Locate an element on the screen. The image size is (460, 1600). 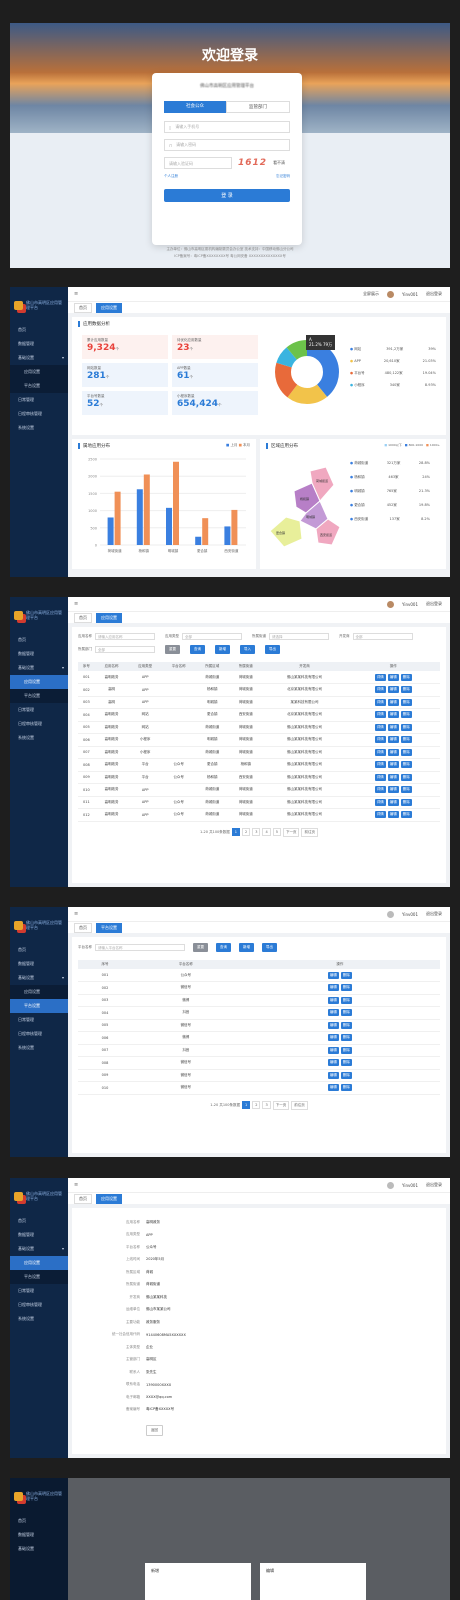
bar-本月-更合镇 is located at coordinates (205, 531).